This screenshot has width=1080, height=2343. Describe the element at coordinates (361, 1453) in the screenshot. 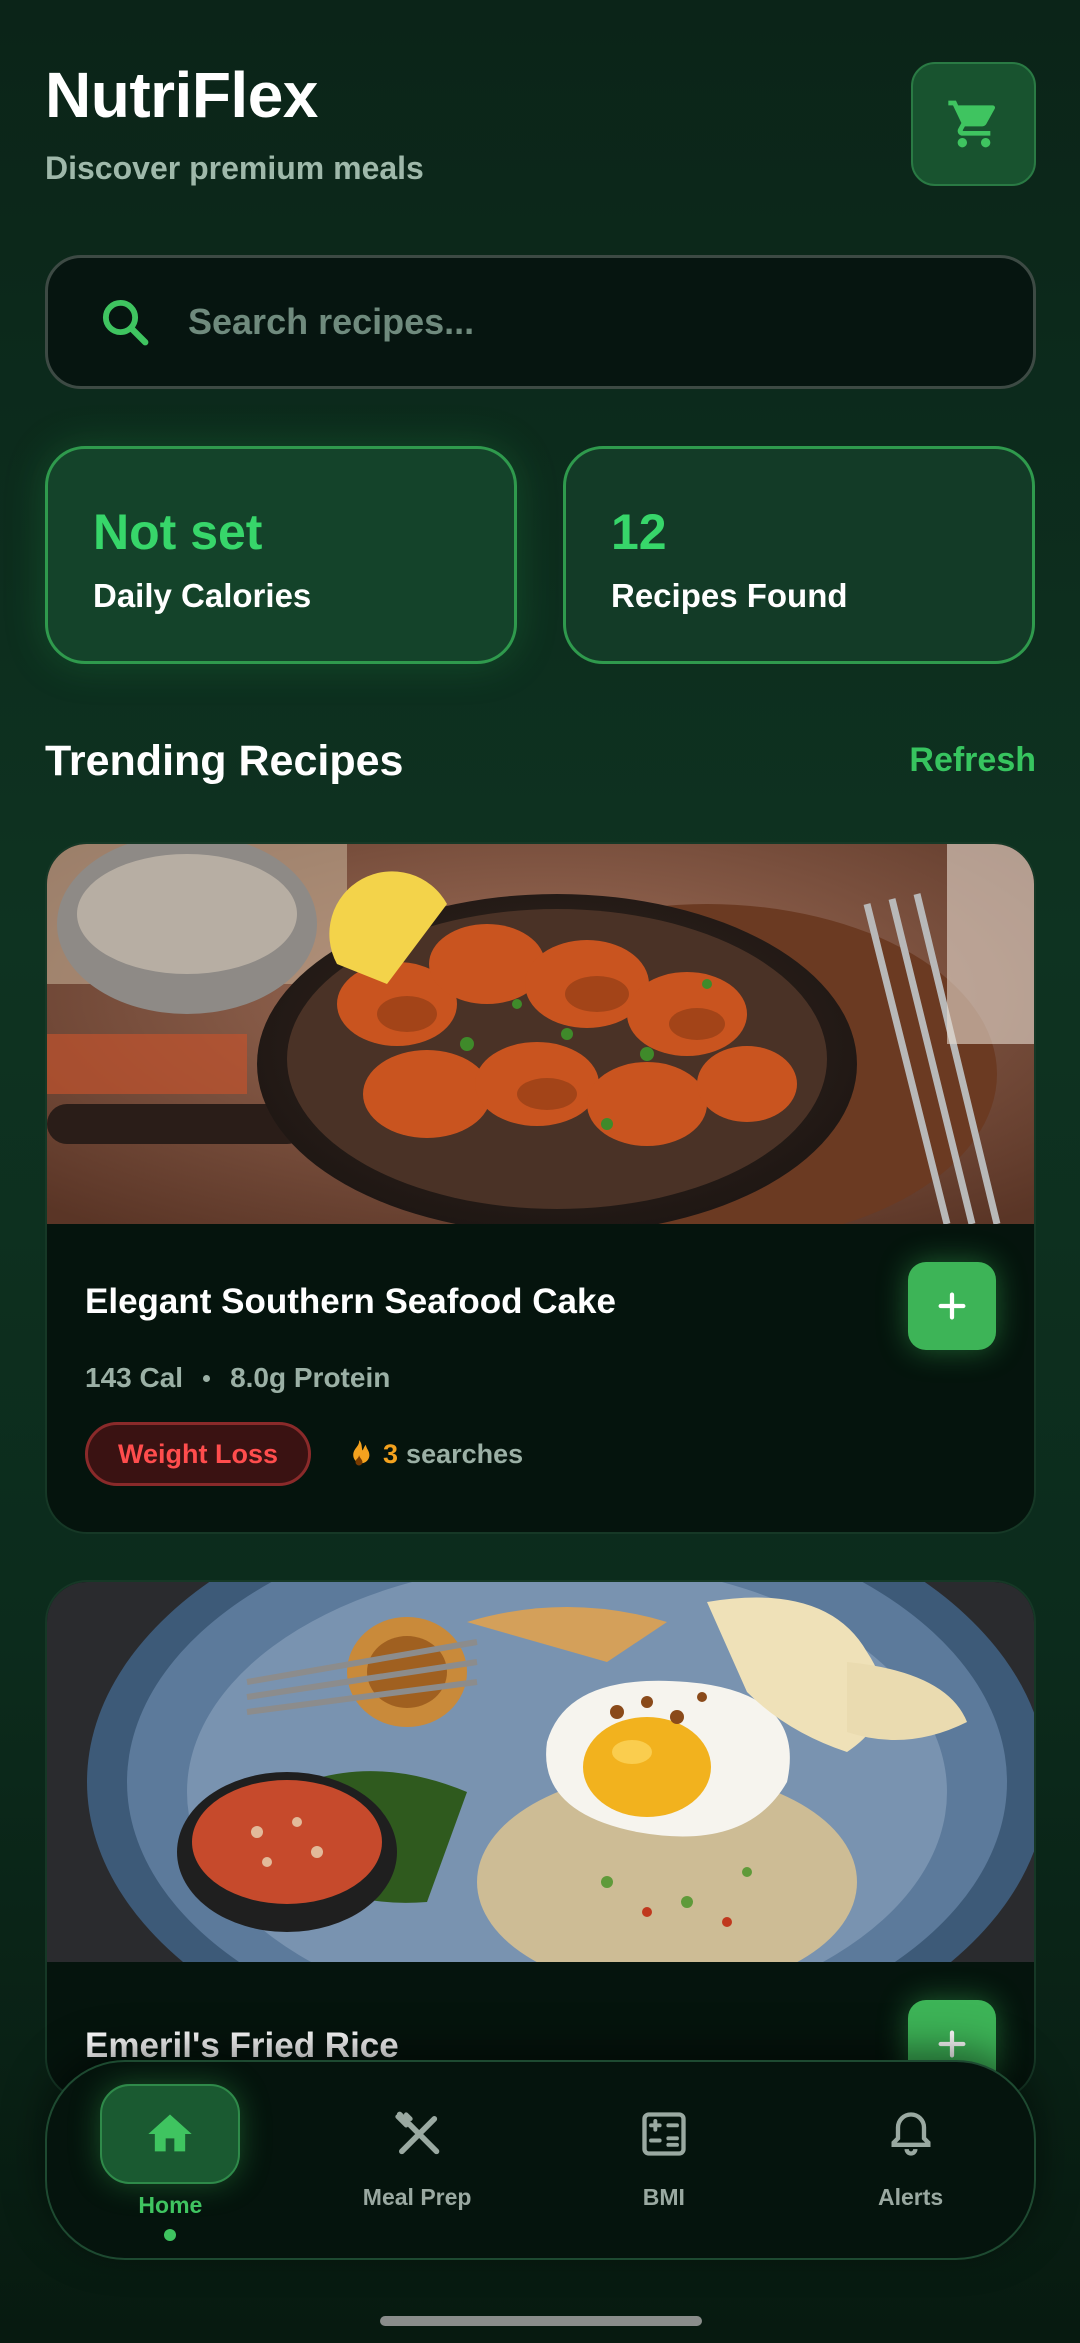

I see `flame-icon` at that location.